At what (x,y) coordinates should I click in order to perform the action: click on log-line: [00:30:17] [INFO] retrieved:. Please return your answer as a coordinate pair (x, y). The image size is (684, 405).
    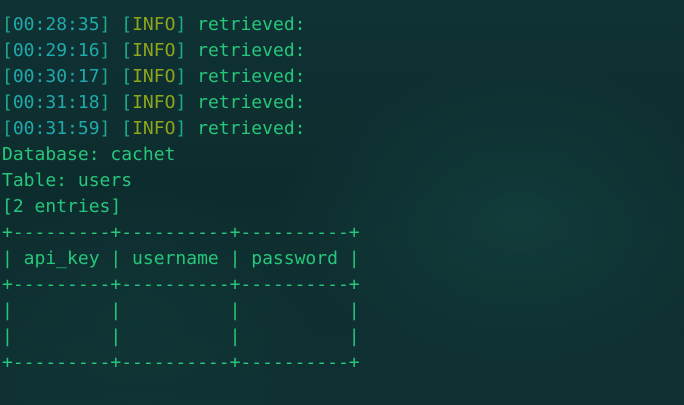
    Looking at the image, I should click on (154, 76).